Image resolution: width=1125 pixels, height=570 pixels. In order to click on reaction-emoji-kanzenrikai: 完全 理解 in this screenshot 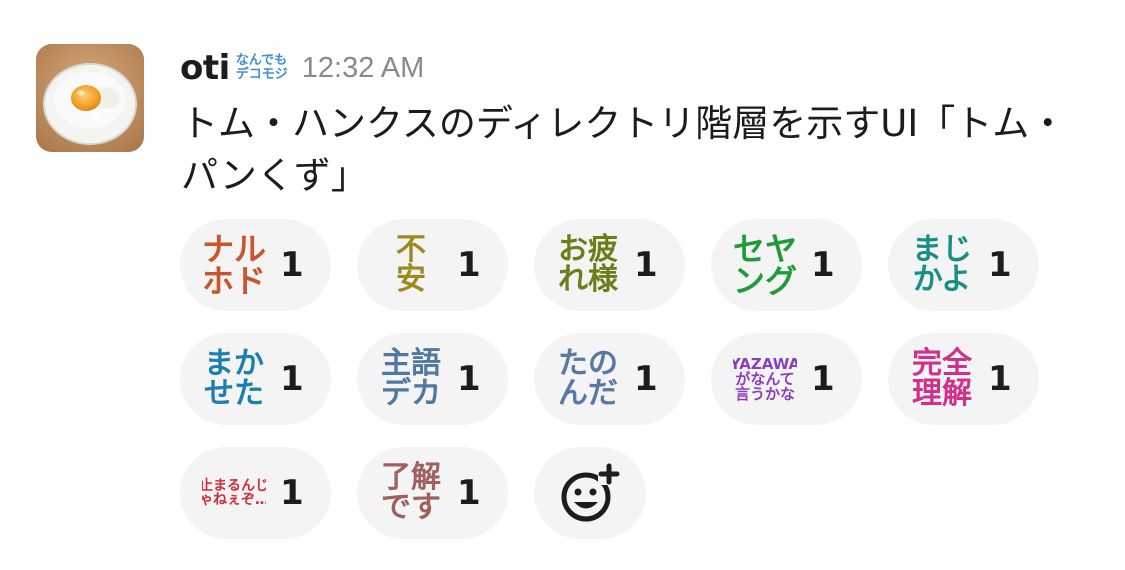, I will do `click(942, 379)`.